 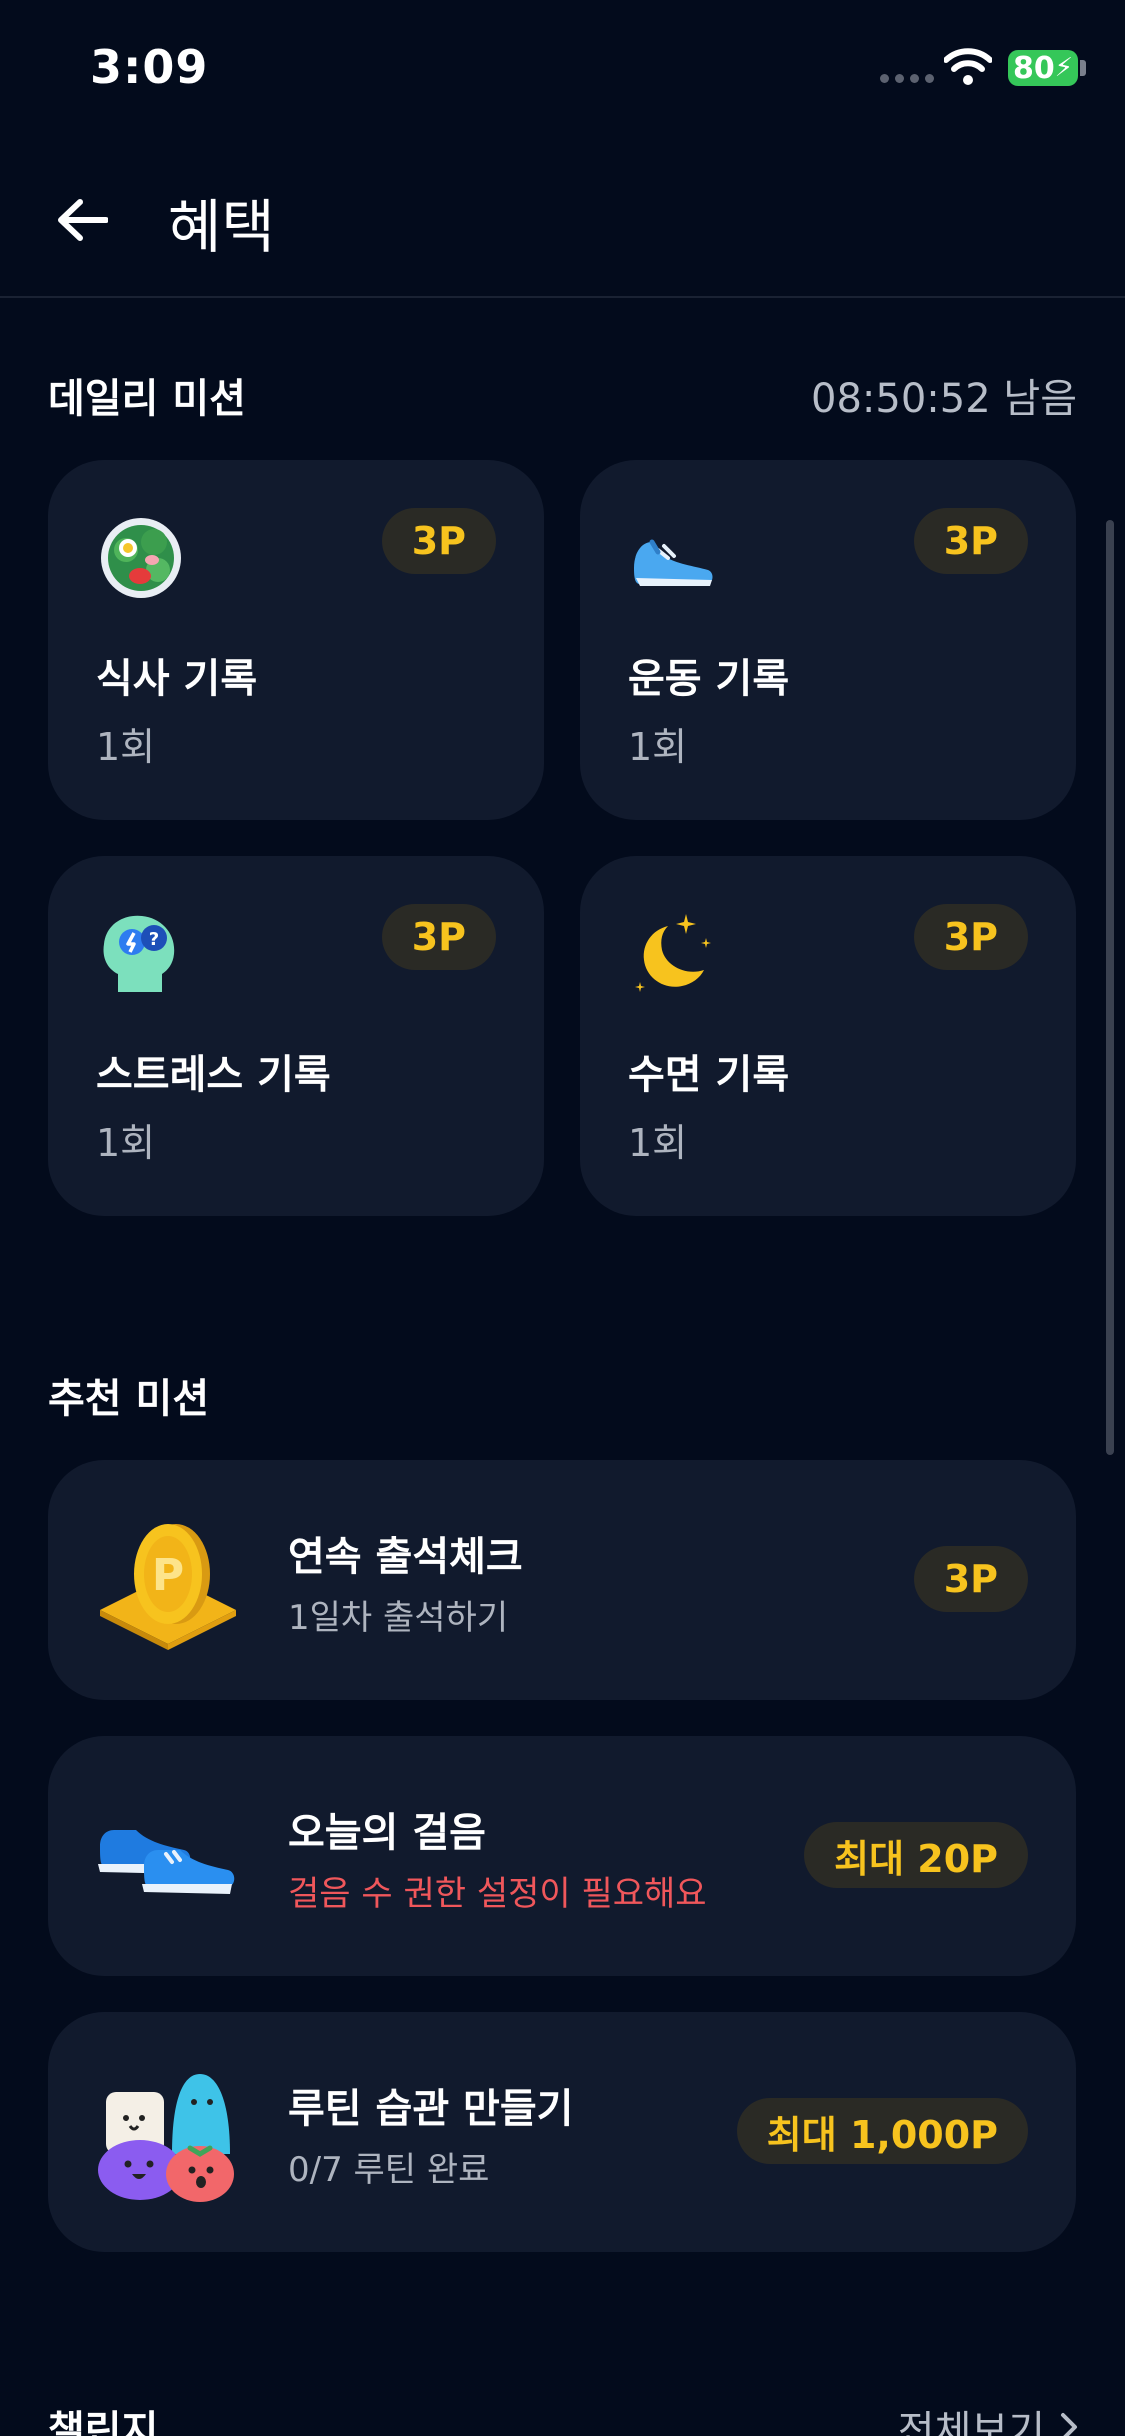 I want to click on mission-card-meal: 3P 식사 기록 1회, so click(x=296, y=640).